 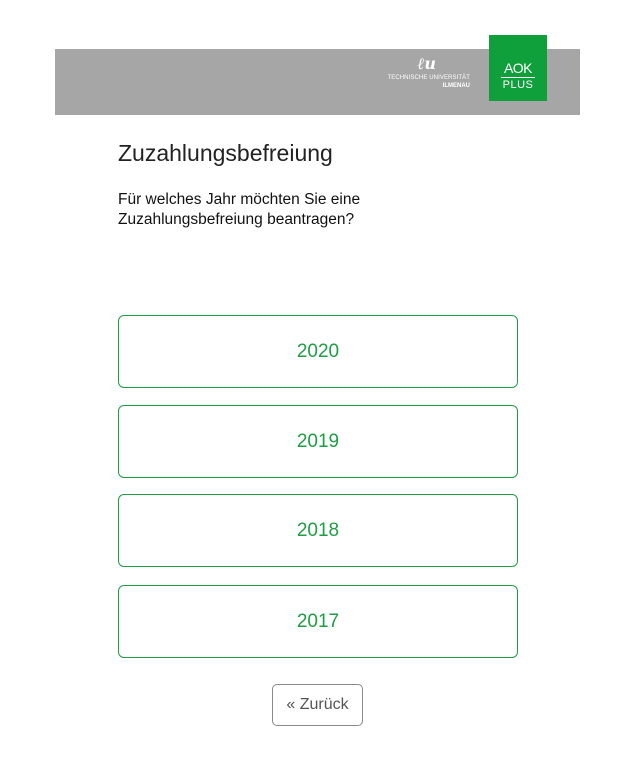 I want to click on back-button: « Zurück, so click(x=317, y=705).